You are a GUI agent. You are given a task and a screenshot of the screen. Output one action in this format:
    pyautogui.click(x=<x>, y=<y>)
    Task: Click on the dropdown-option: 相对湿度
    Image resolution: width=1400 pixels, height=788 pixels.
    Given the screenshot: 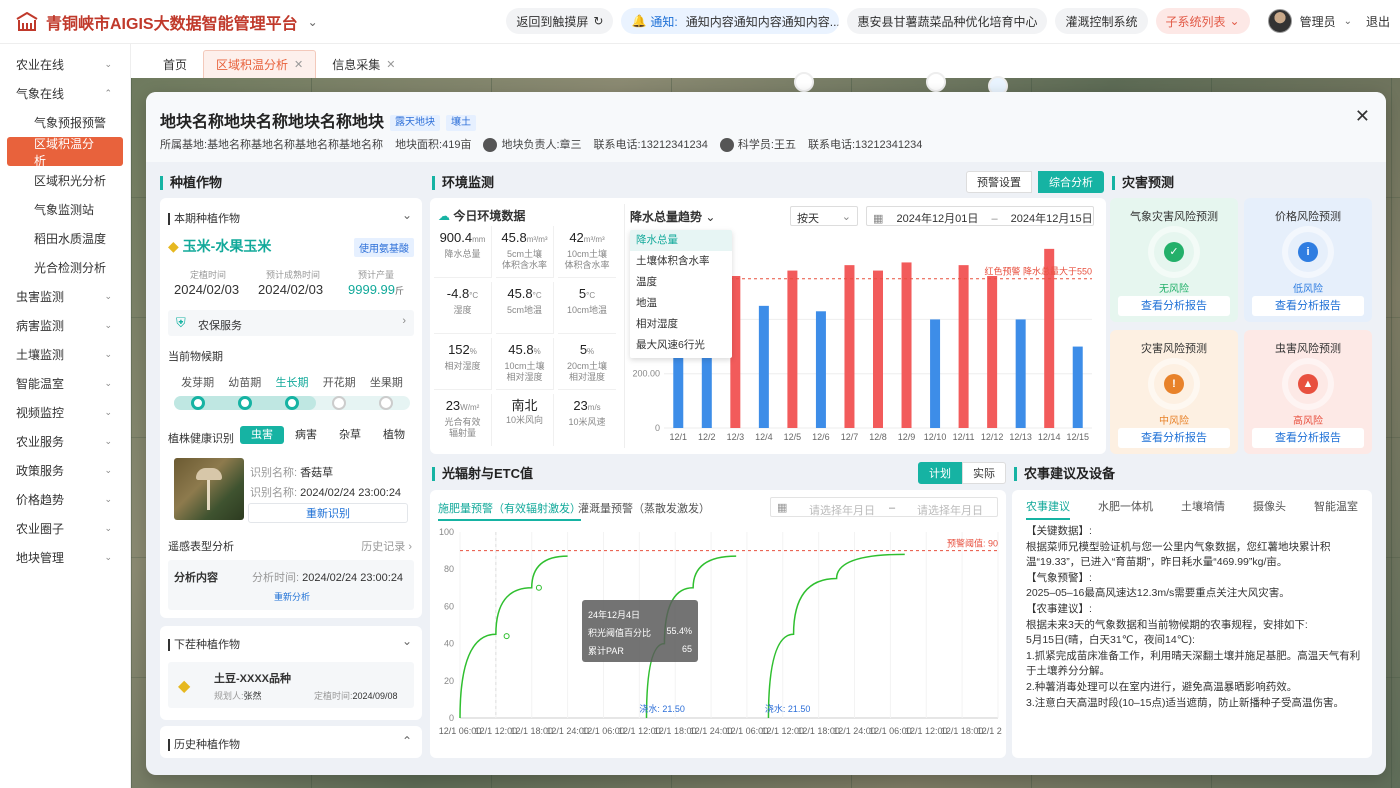 What is the action you would take?
    pyautogui.click(x=681, y=324)
    